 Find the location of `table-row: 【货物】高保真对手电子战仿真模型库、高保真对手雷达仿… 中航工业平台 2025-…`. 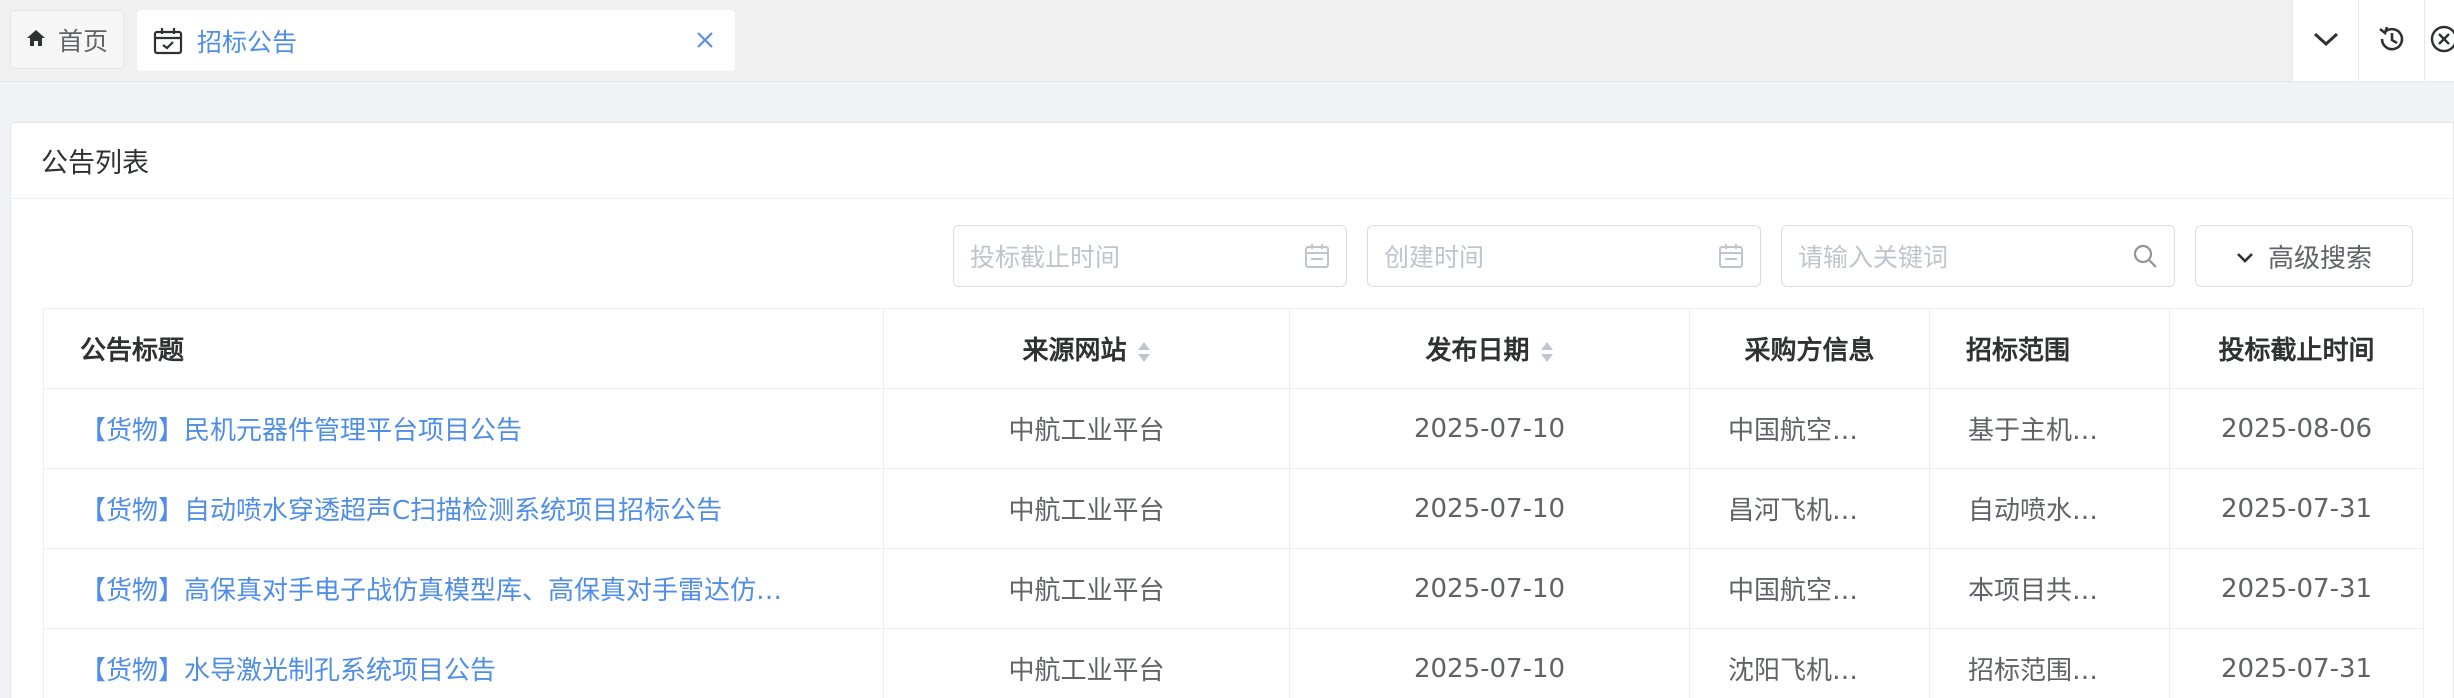

table-row: 【货物】高保真对手电子战仿真模型库、高保真对手雷达仿… 中航工业平台 2025-… is located at coordinates (1233, 588).